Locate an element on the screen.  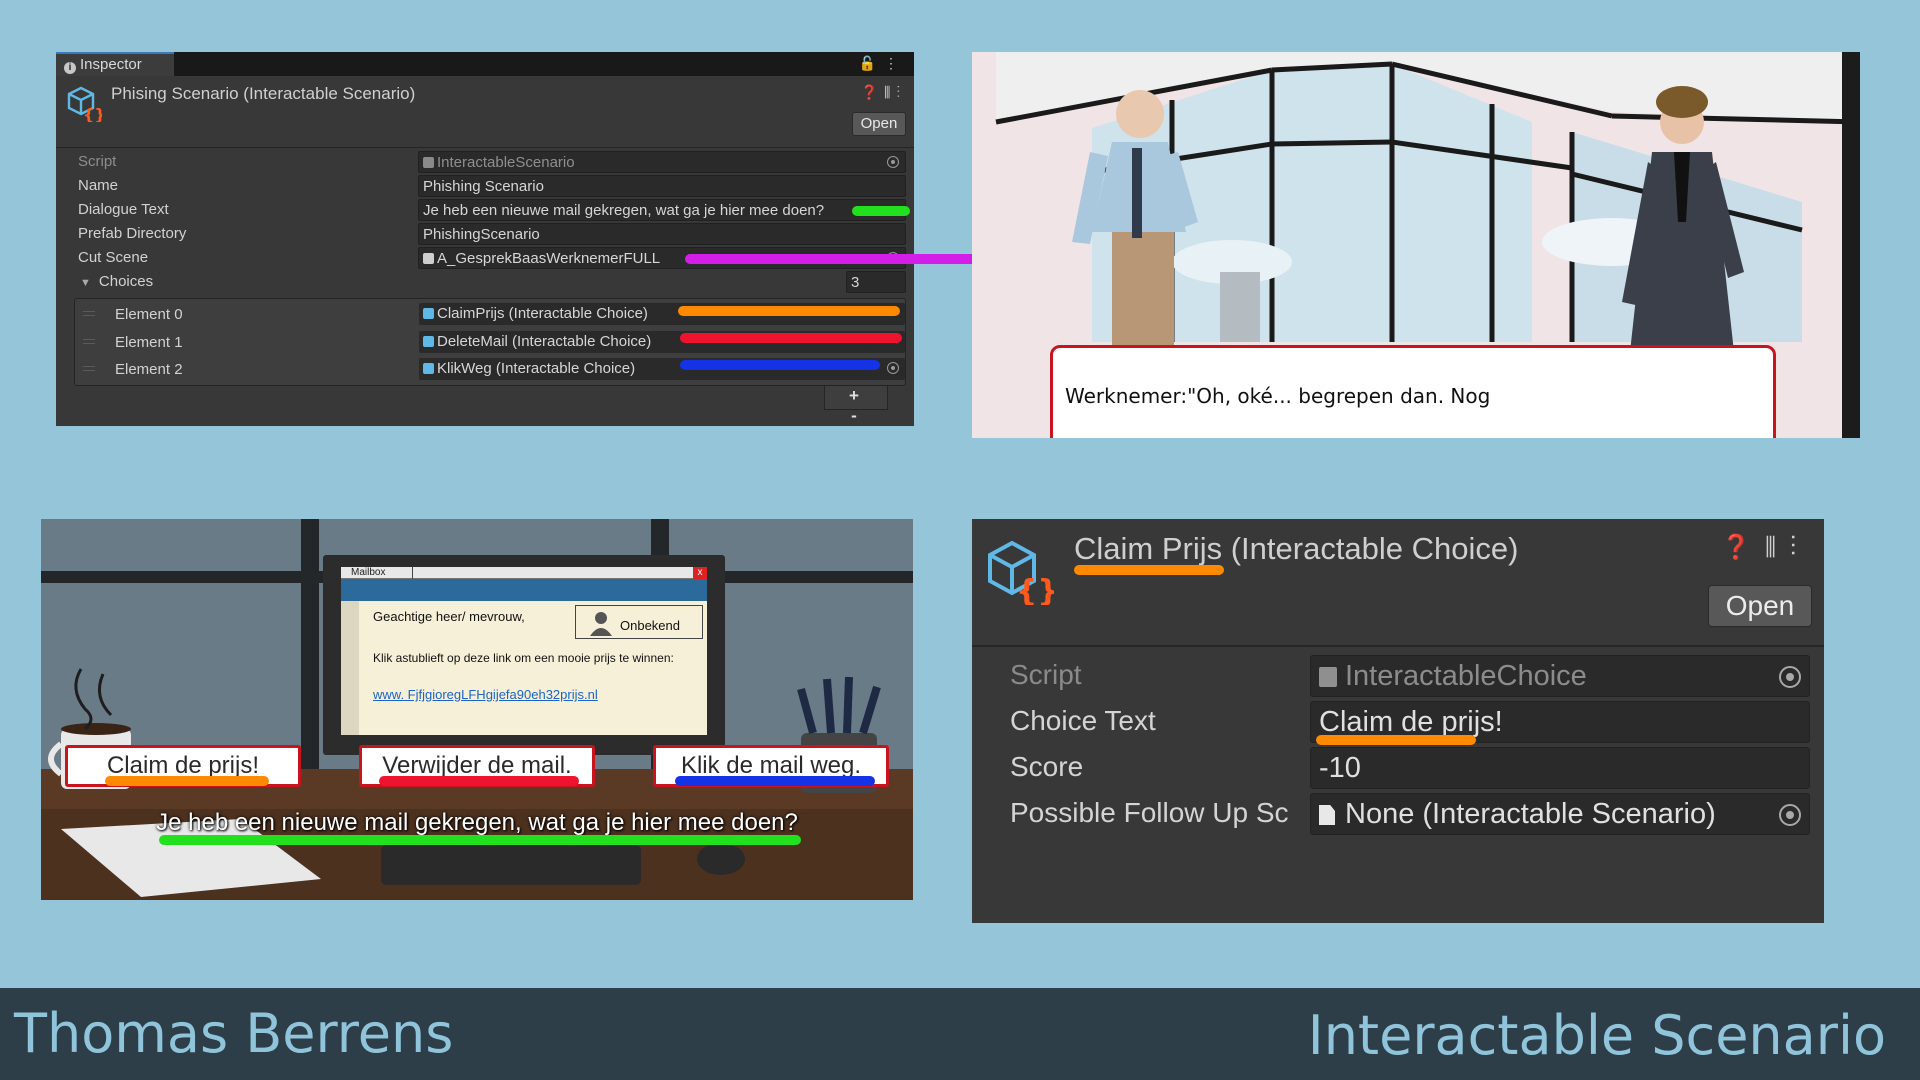
element-label: Element 0 is located at coordinates (149, 314).